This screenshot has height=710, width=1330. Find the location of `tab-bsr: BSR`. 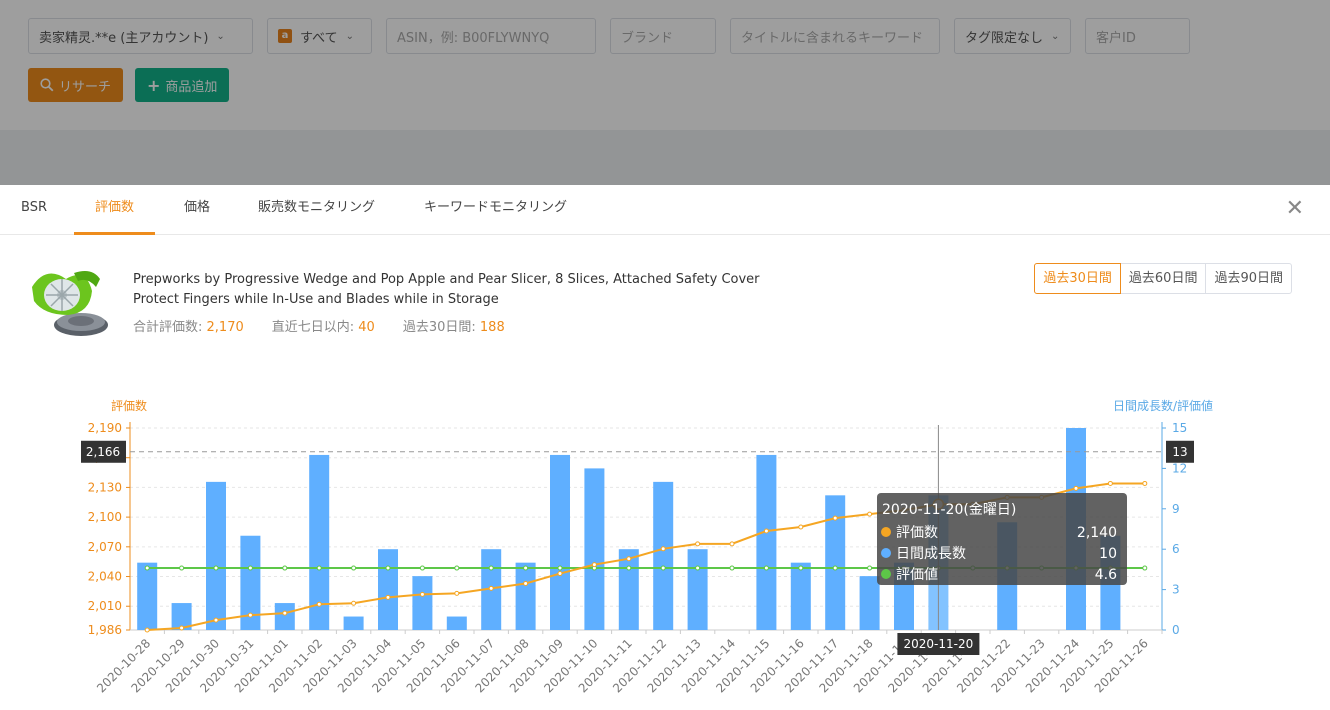

tab-bsr: BSR is located at coordinates (34, 210).